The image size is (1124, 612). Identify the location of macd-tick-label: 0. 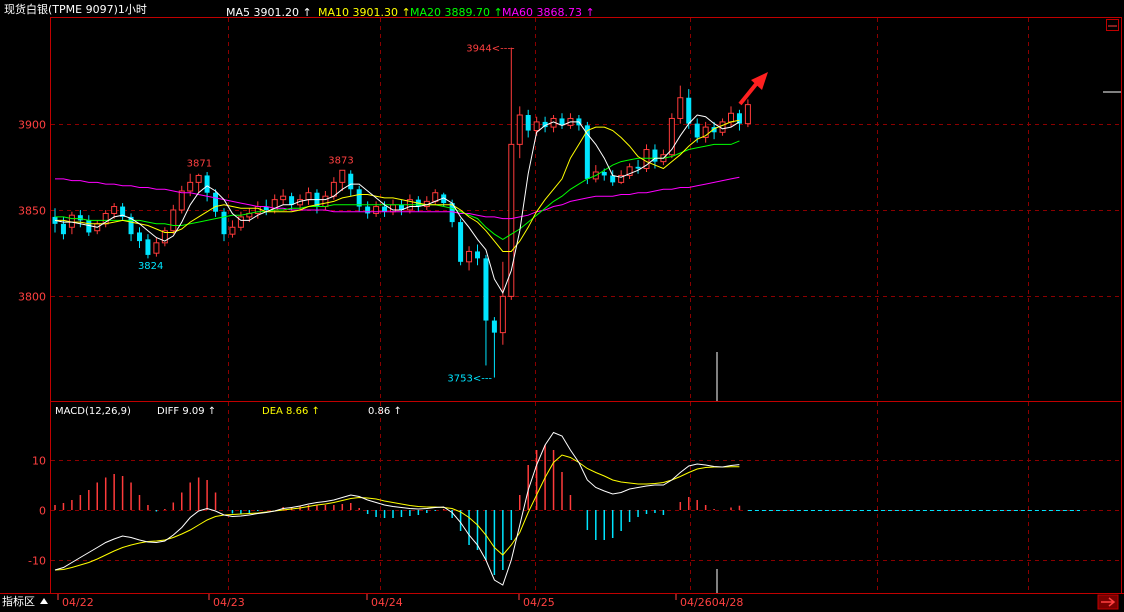
(42, 511).